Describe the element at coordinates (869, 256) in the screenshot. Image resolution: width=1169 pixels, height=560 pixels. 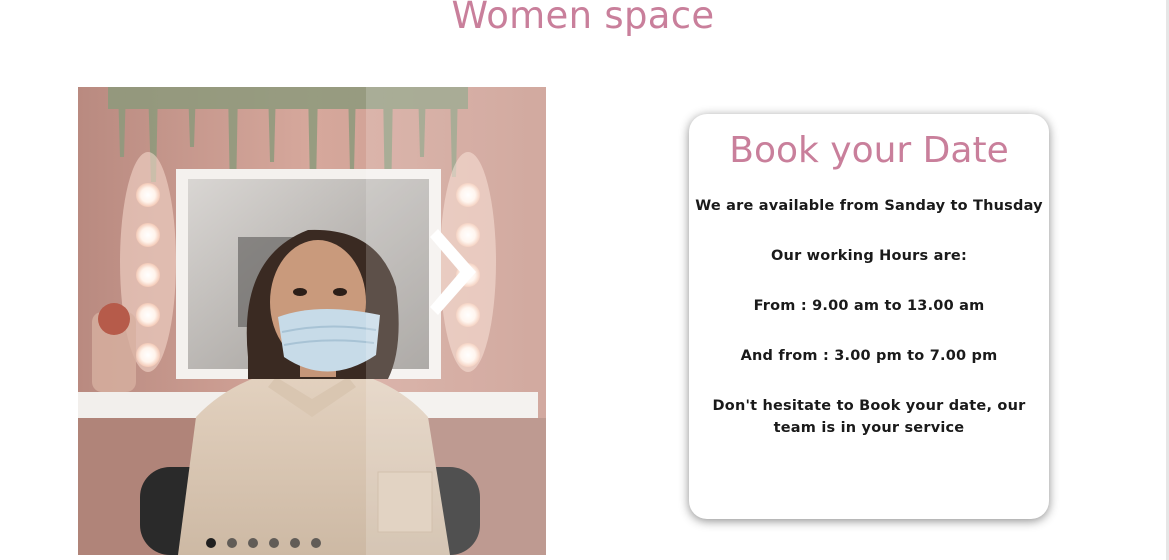
I see `hours-heading: Our working Hours are:` at that location.